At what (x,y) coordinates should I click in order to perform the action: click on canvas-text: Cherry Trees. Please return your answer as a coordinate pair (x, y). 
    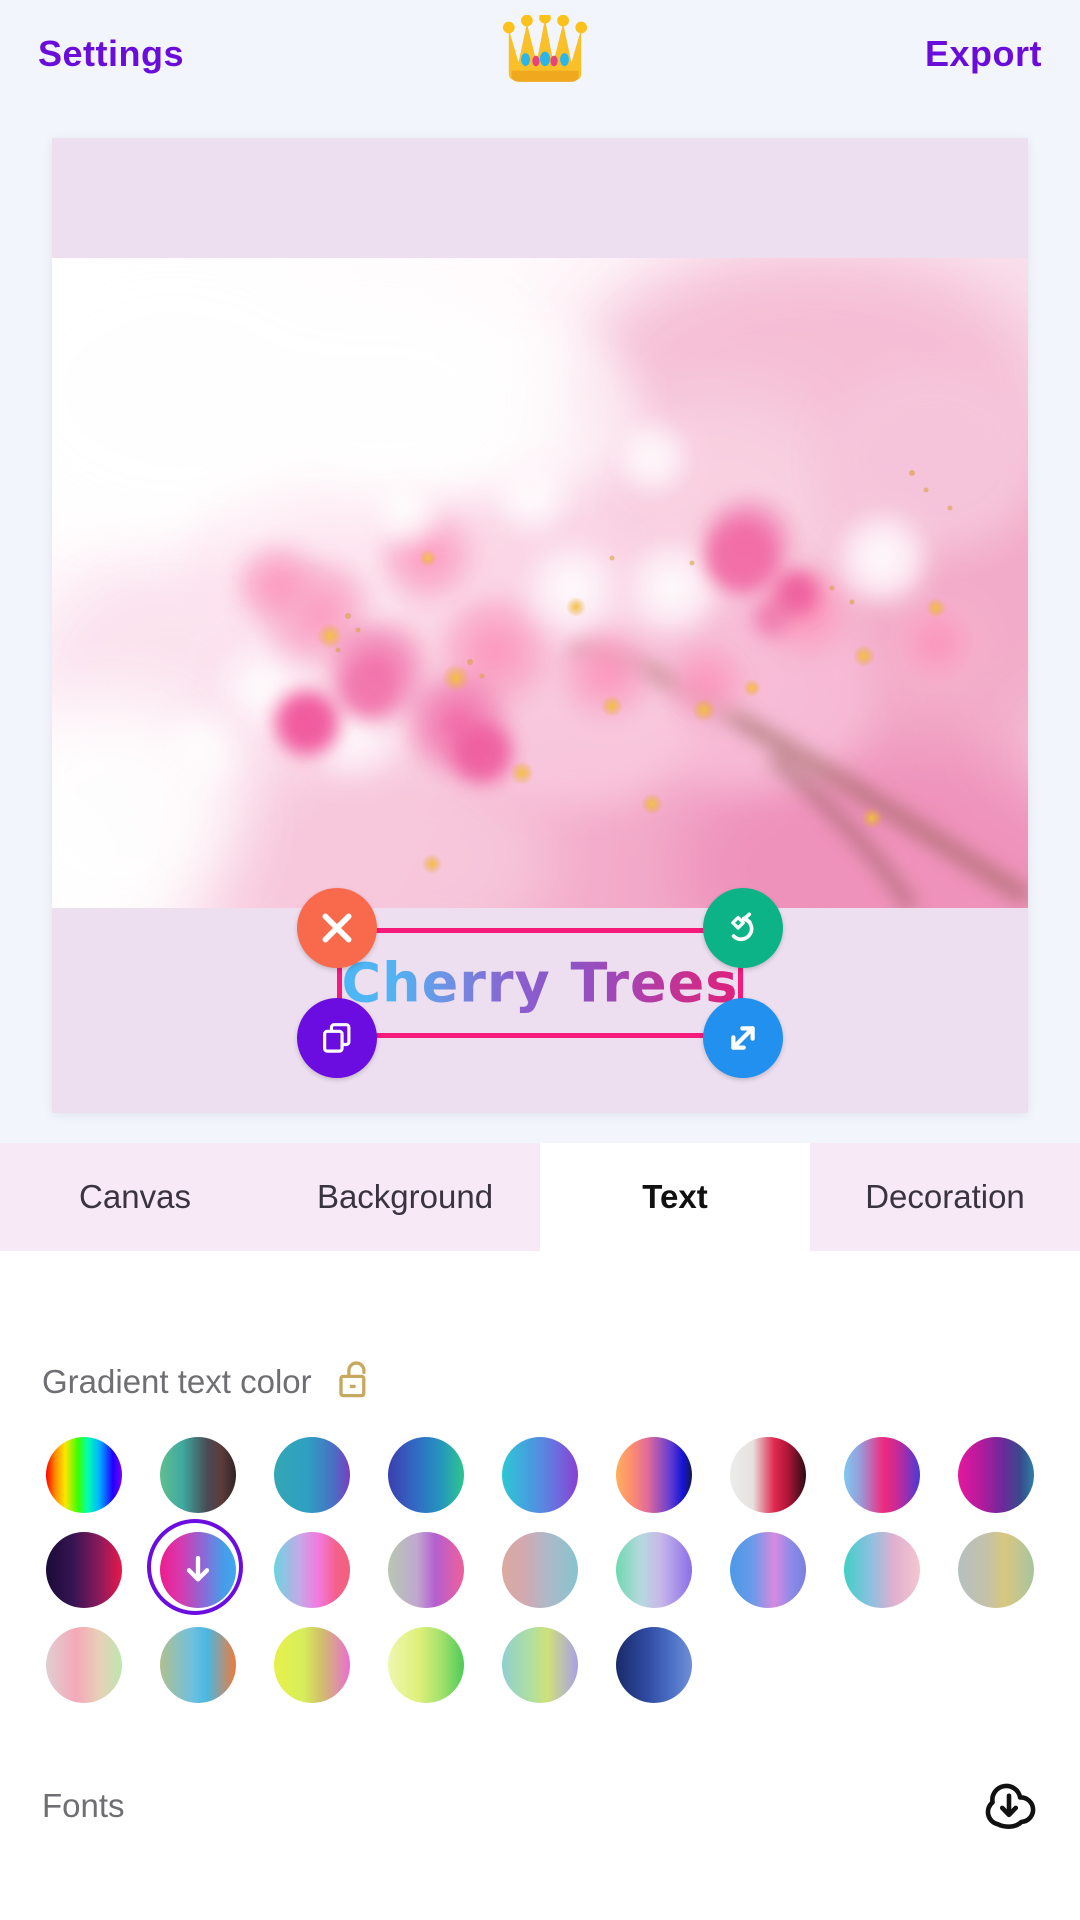
    Looking at the image, I should click on (540, 983).